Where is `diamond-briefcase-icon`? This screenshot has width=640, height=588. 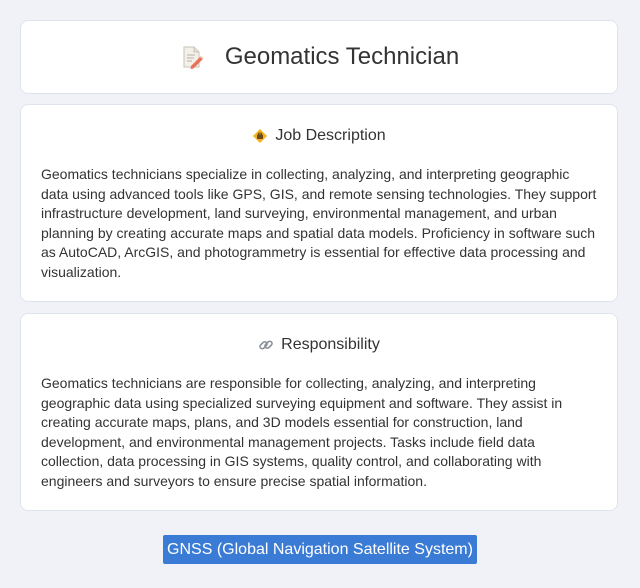
diamond-briefcase-icon is located at coordinates (260, 136).